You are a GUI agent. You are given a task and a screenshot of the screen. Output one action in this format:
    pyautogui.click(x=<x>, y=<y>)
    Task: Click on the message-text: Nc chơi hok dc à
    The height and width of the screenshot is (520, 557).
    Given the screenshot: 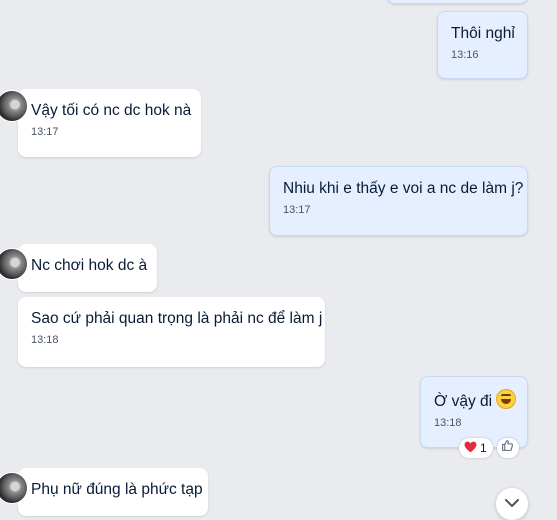 What is the action you would take?
    pyautogui.click(x=89, y=265)
    